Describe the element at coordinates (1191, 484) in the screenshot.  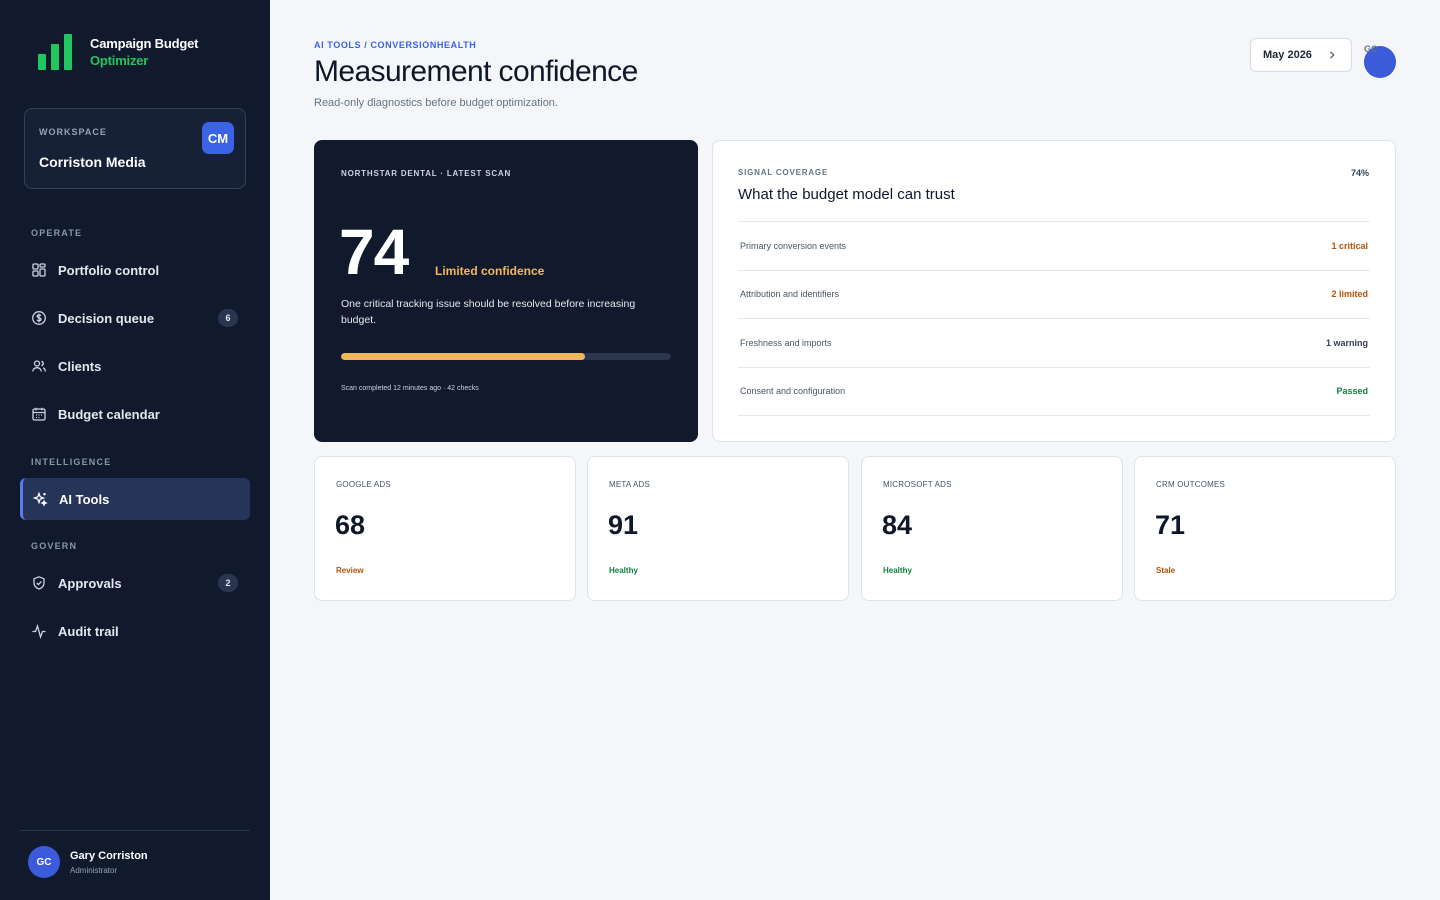
I see `platform-label: CRM OUTCOMES` at that location.